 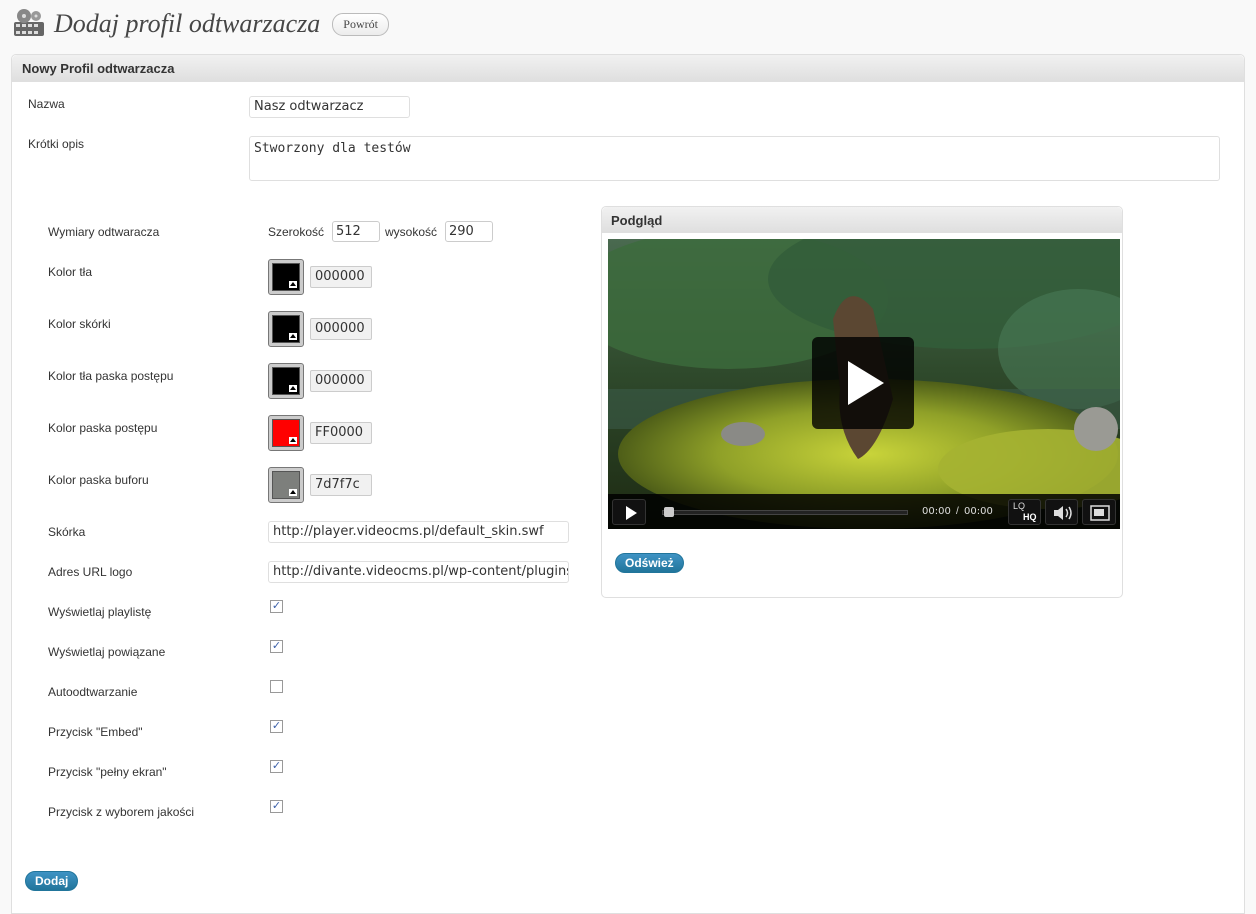 What do you see at coordinates (100, 612) in the screenshot?
I see `checkbox-label: Wyświetlaj playlistę` at bounding box center [100, 612].